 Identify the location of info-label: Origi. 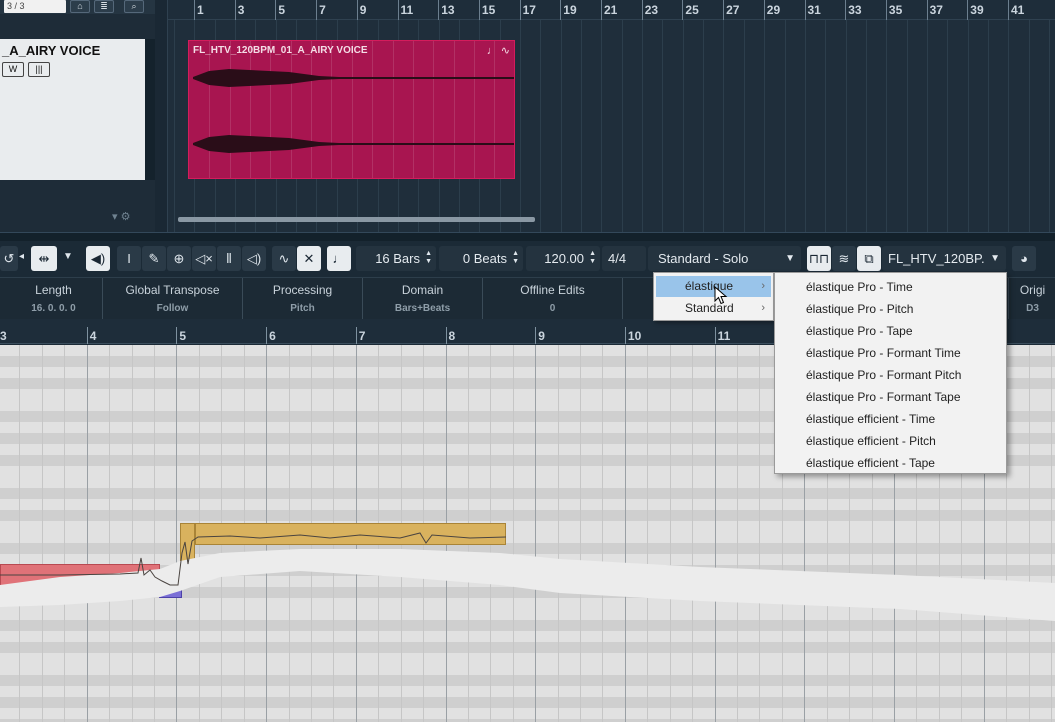
(1032, 290).